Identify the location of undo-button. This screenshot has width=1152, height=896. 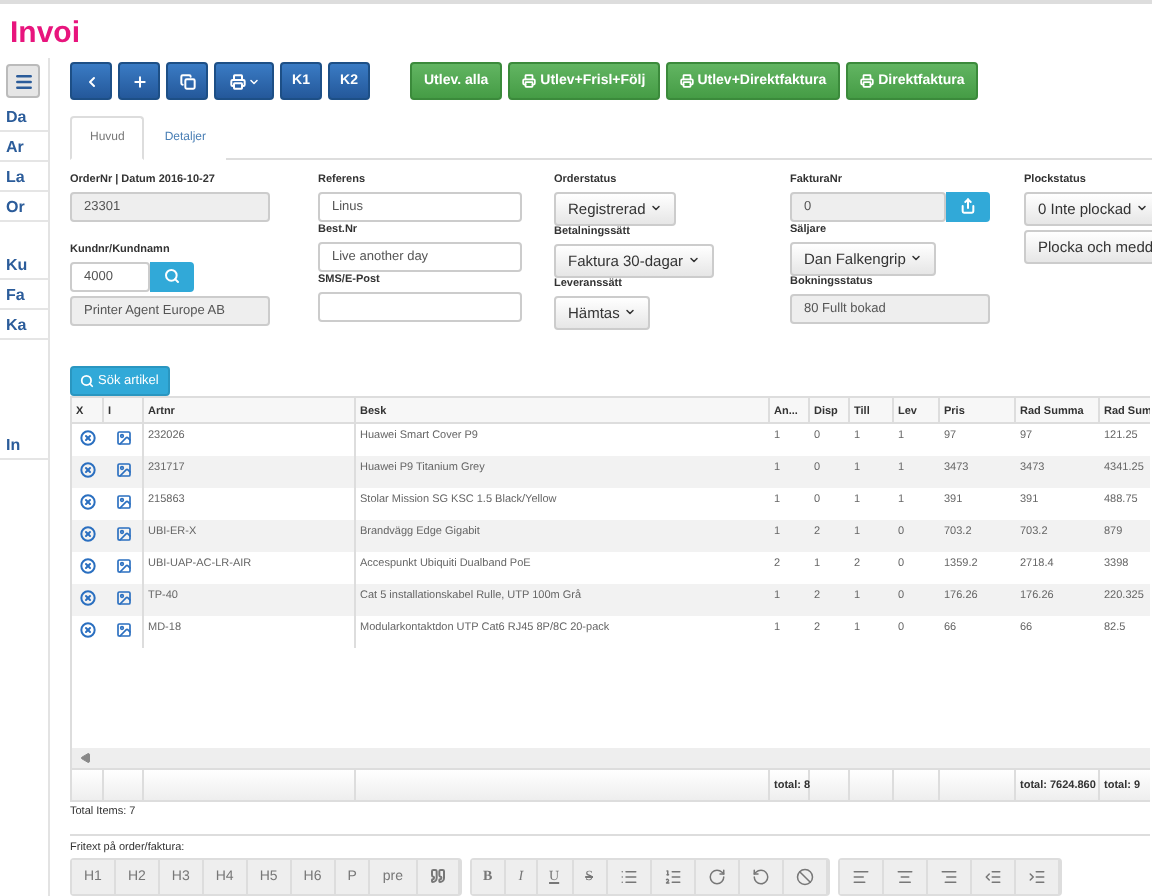
(761, 876).